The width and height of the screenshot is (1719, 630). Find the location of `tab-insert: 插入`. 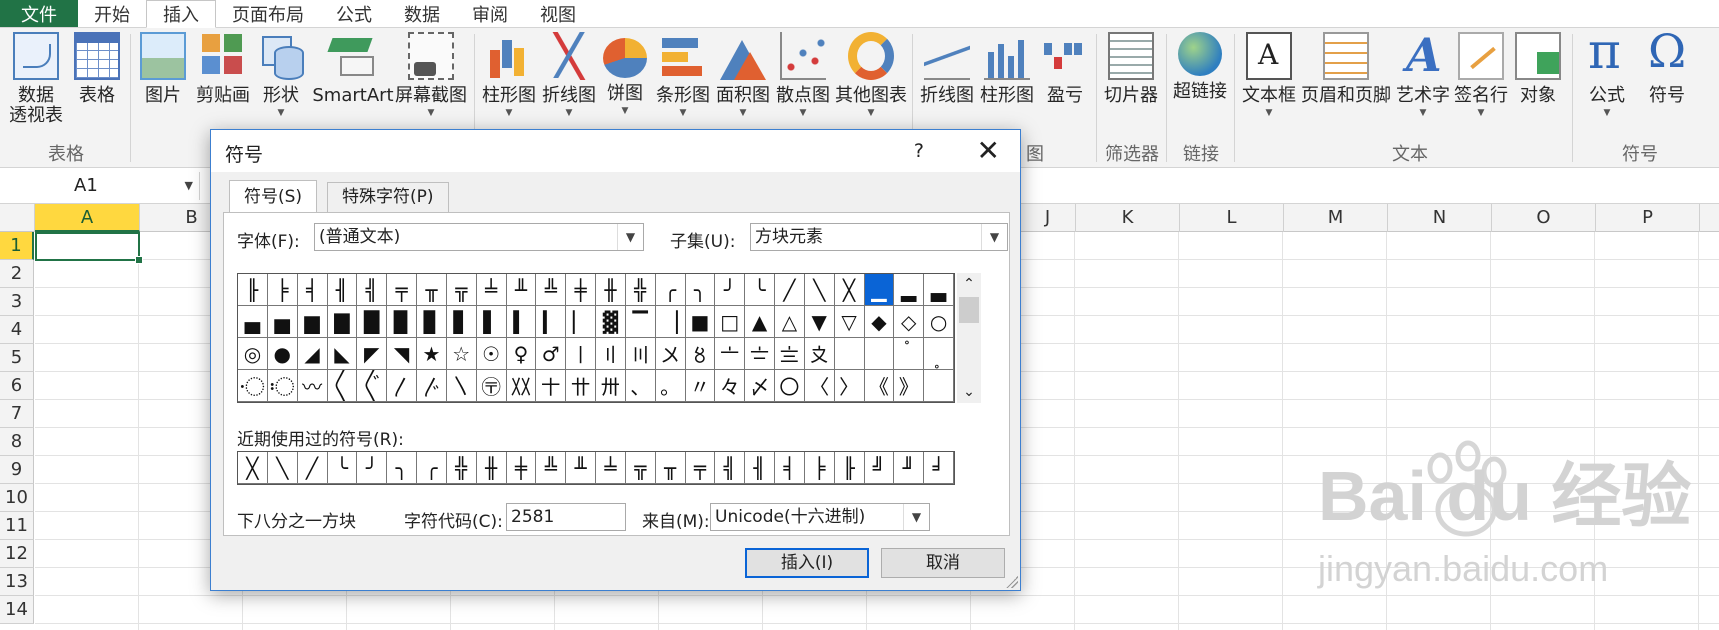

tab-insert: 插入 is located at coordinates (181, 14).